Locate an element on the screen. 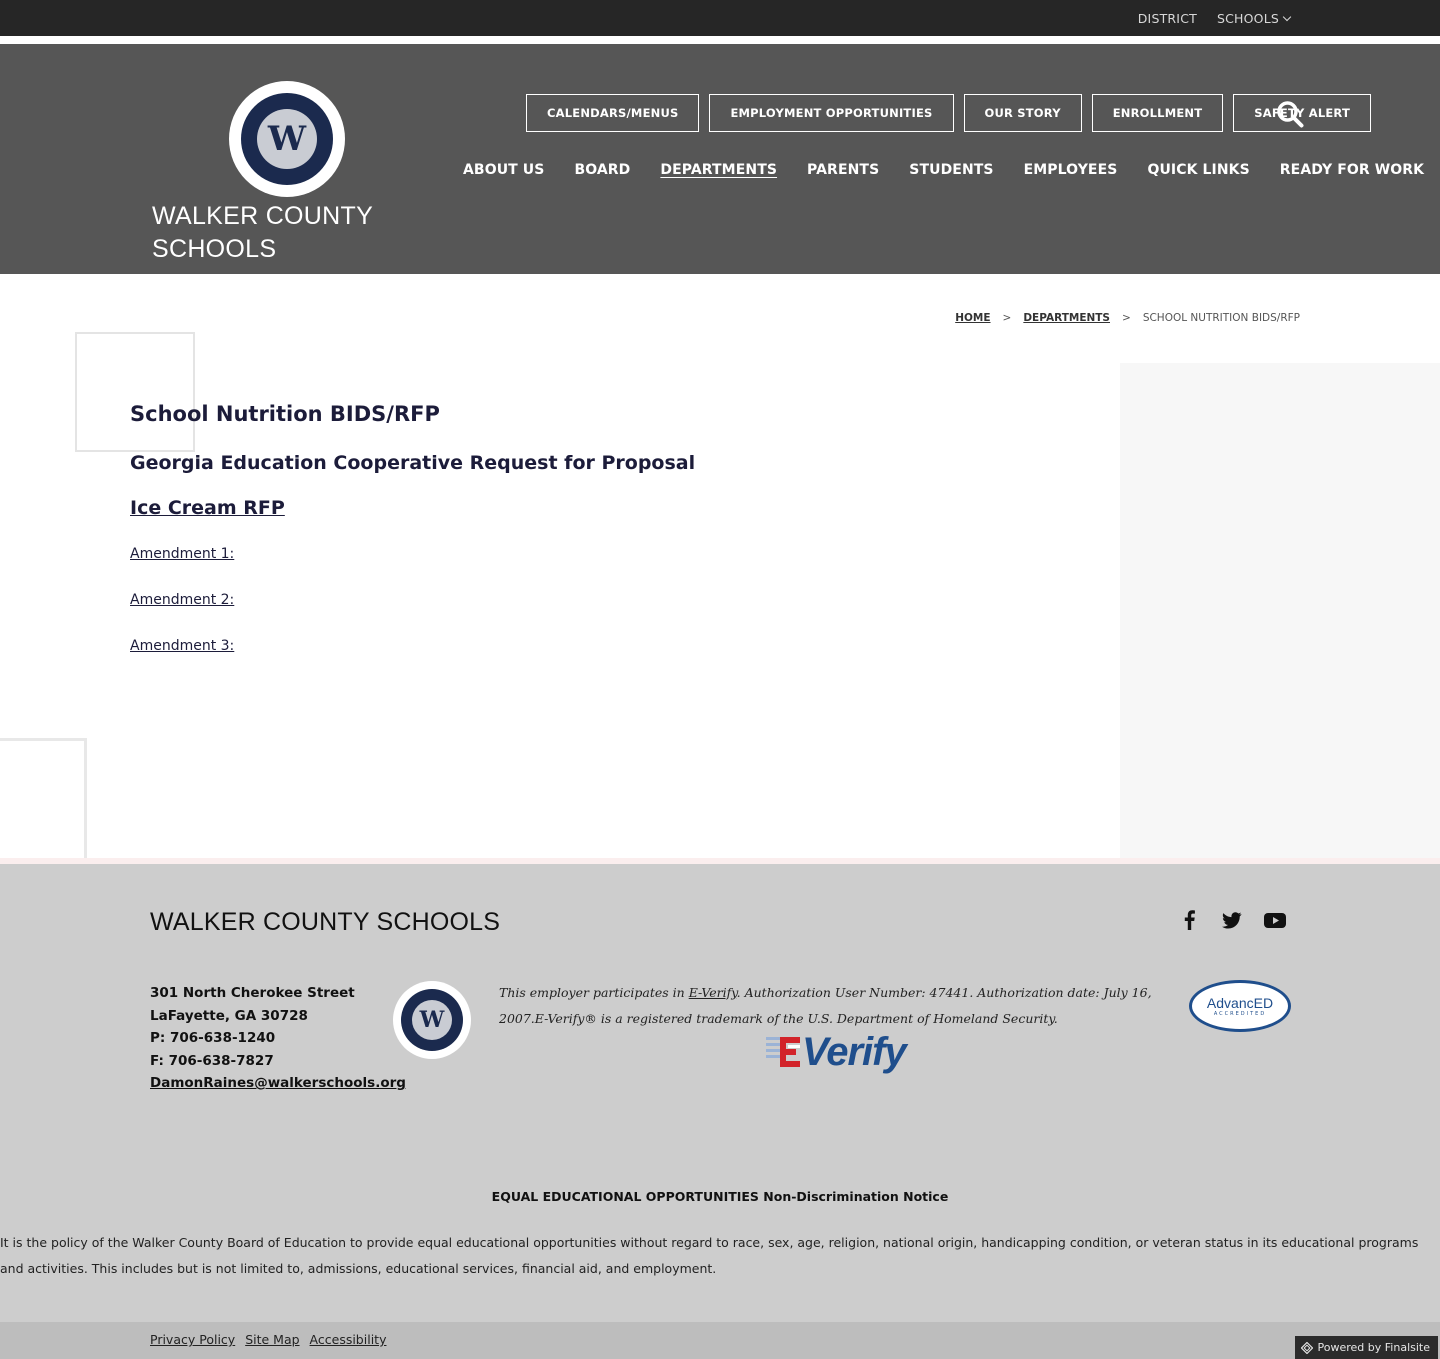 The width and height of the screenshot is (1440, 1359). fax-number: F: 706-638-7827 is located at coordinates (212, 1060).